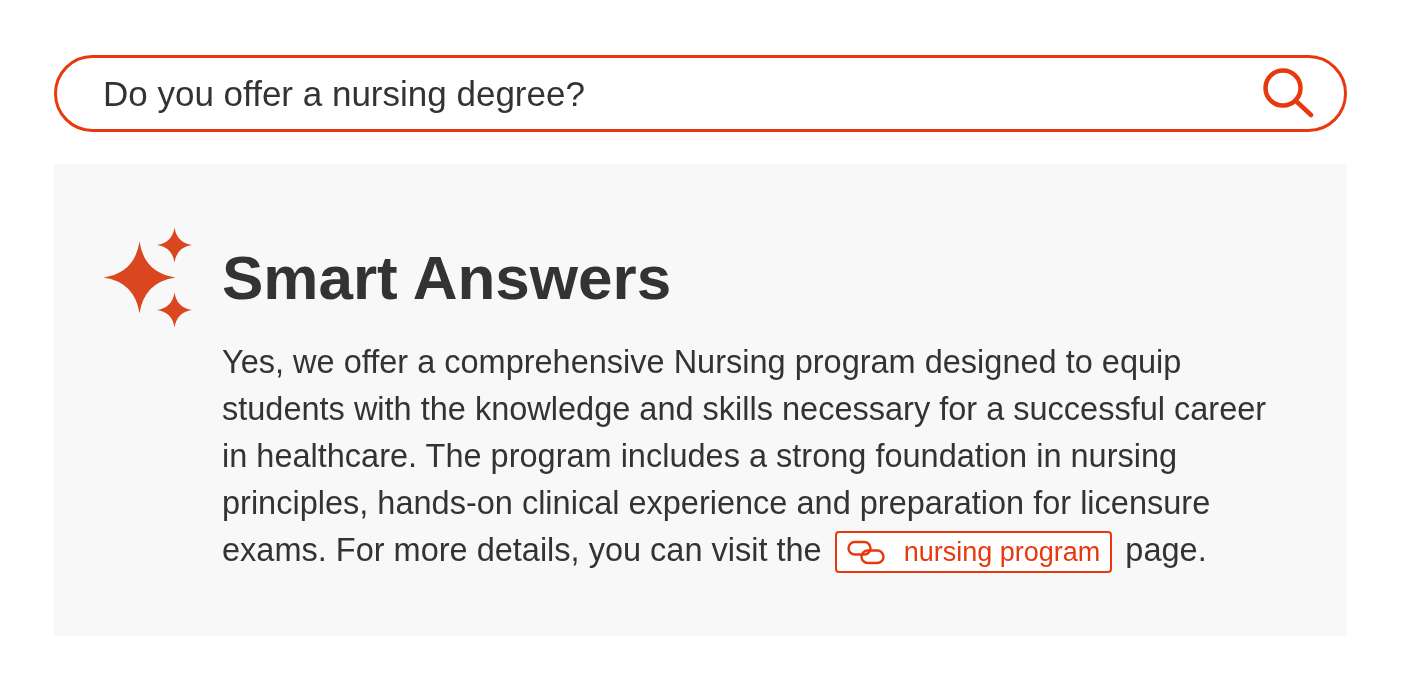 Image resolution: width=1401 pixels, height=691 pixels. I want to click on answer-title: Smart Answers, so click(447, 278).